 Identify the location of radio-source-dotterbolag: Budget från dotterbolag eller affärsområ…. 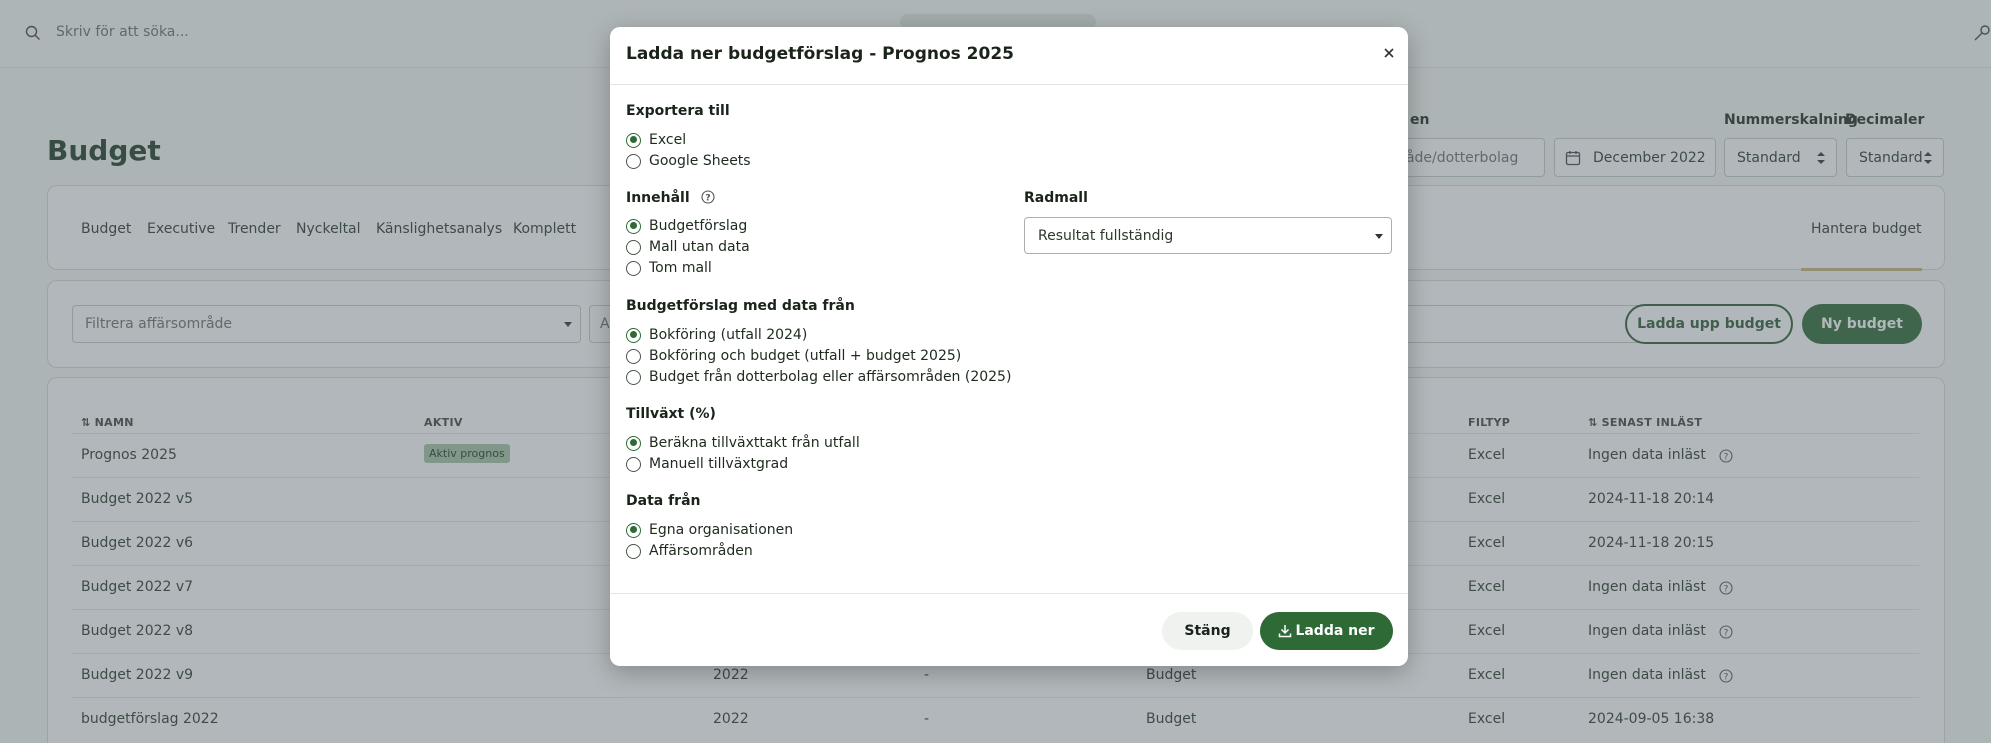
(818, 377).